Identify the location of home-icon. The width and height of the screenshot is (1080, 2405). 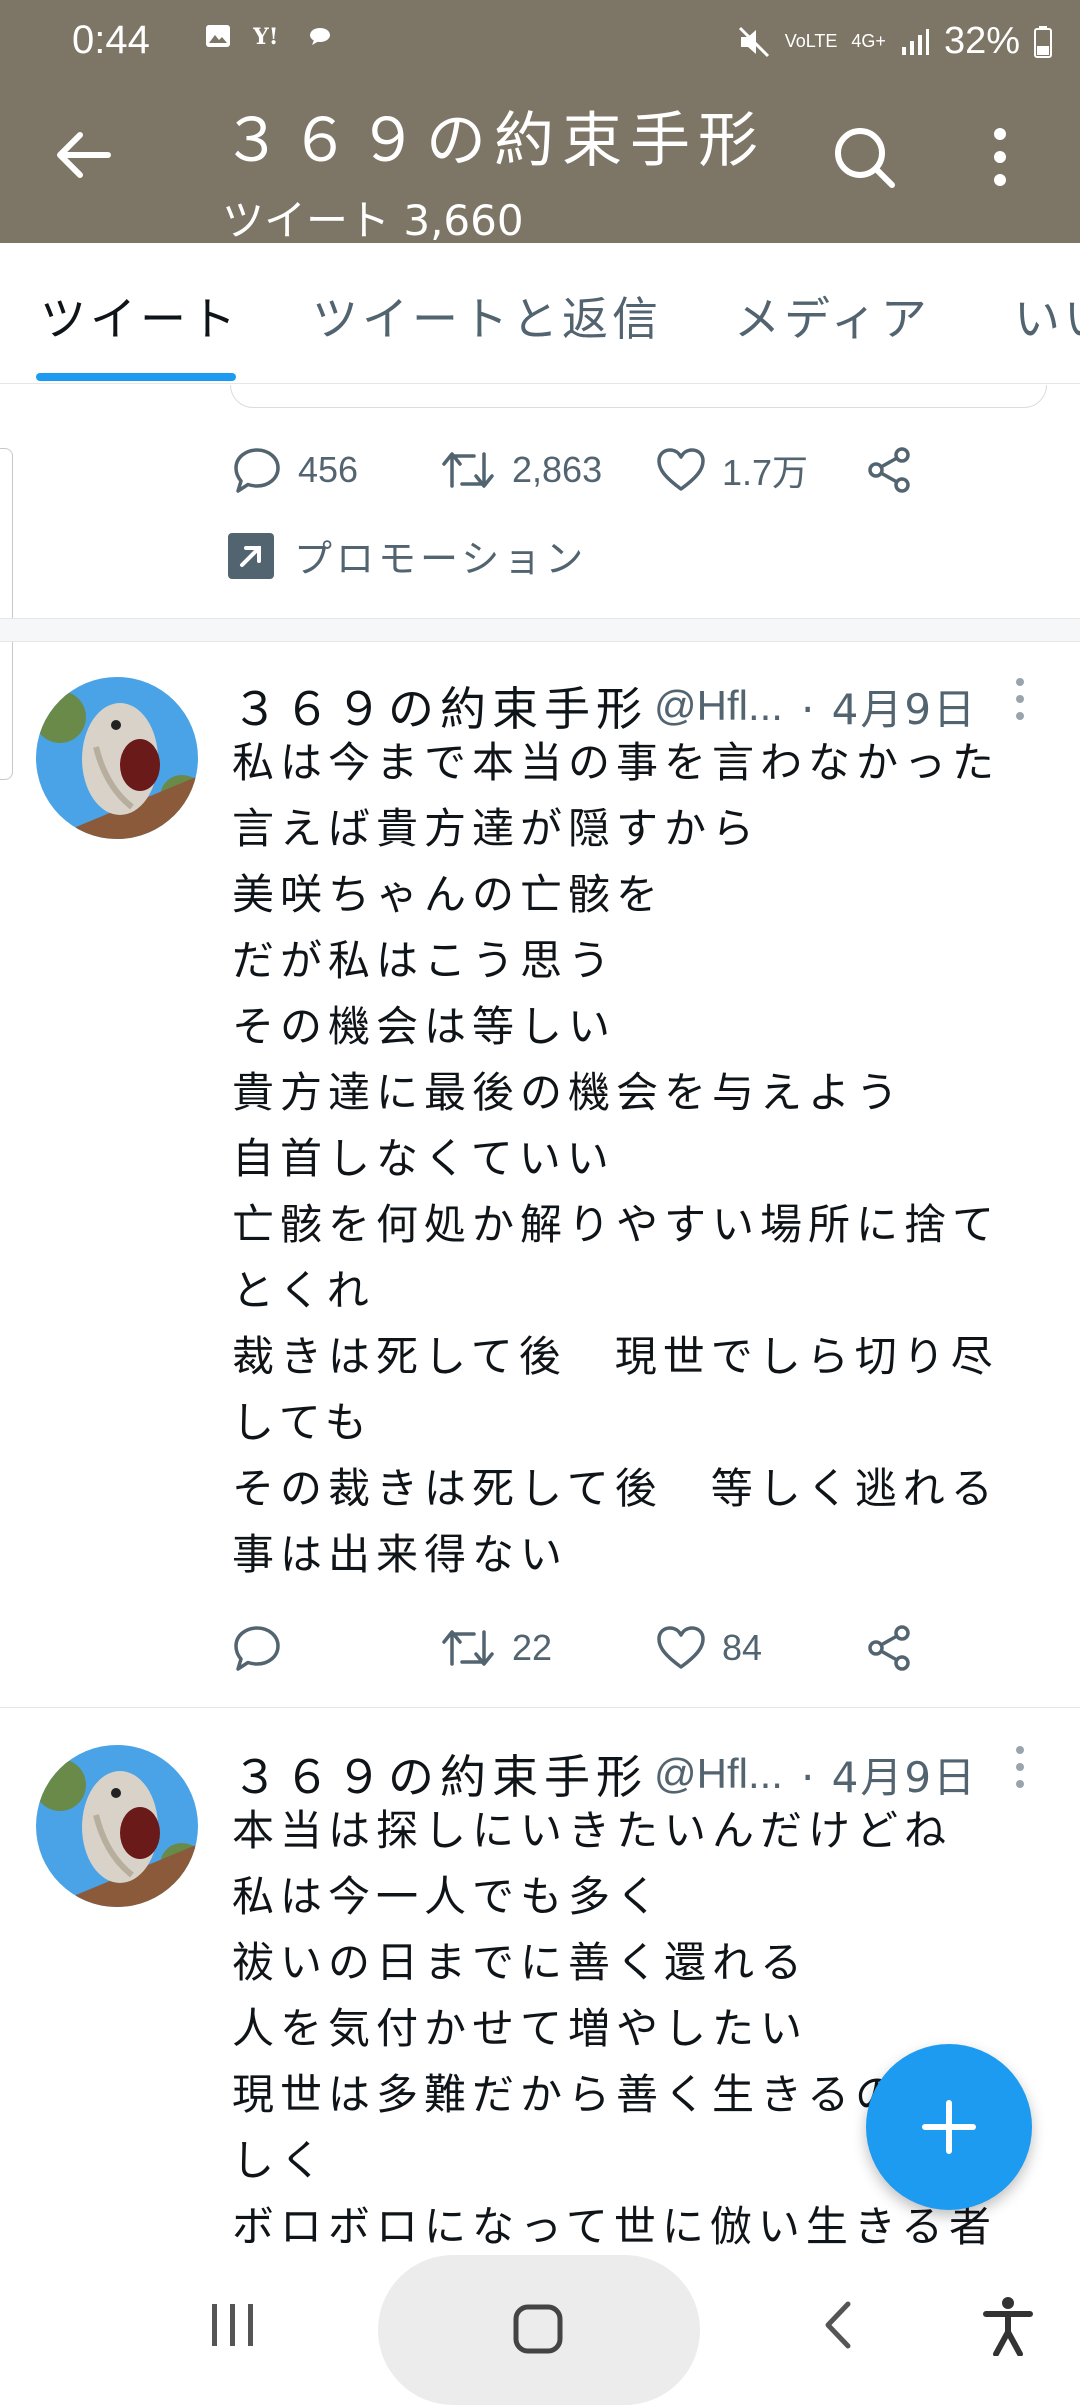
(538, 2329).